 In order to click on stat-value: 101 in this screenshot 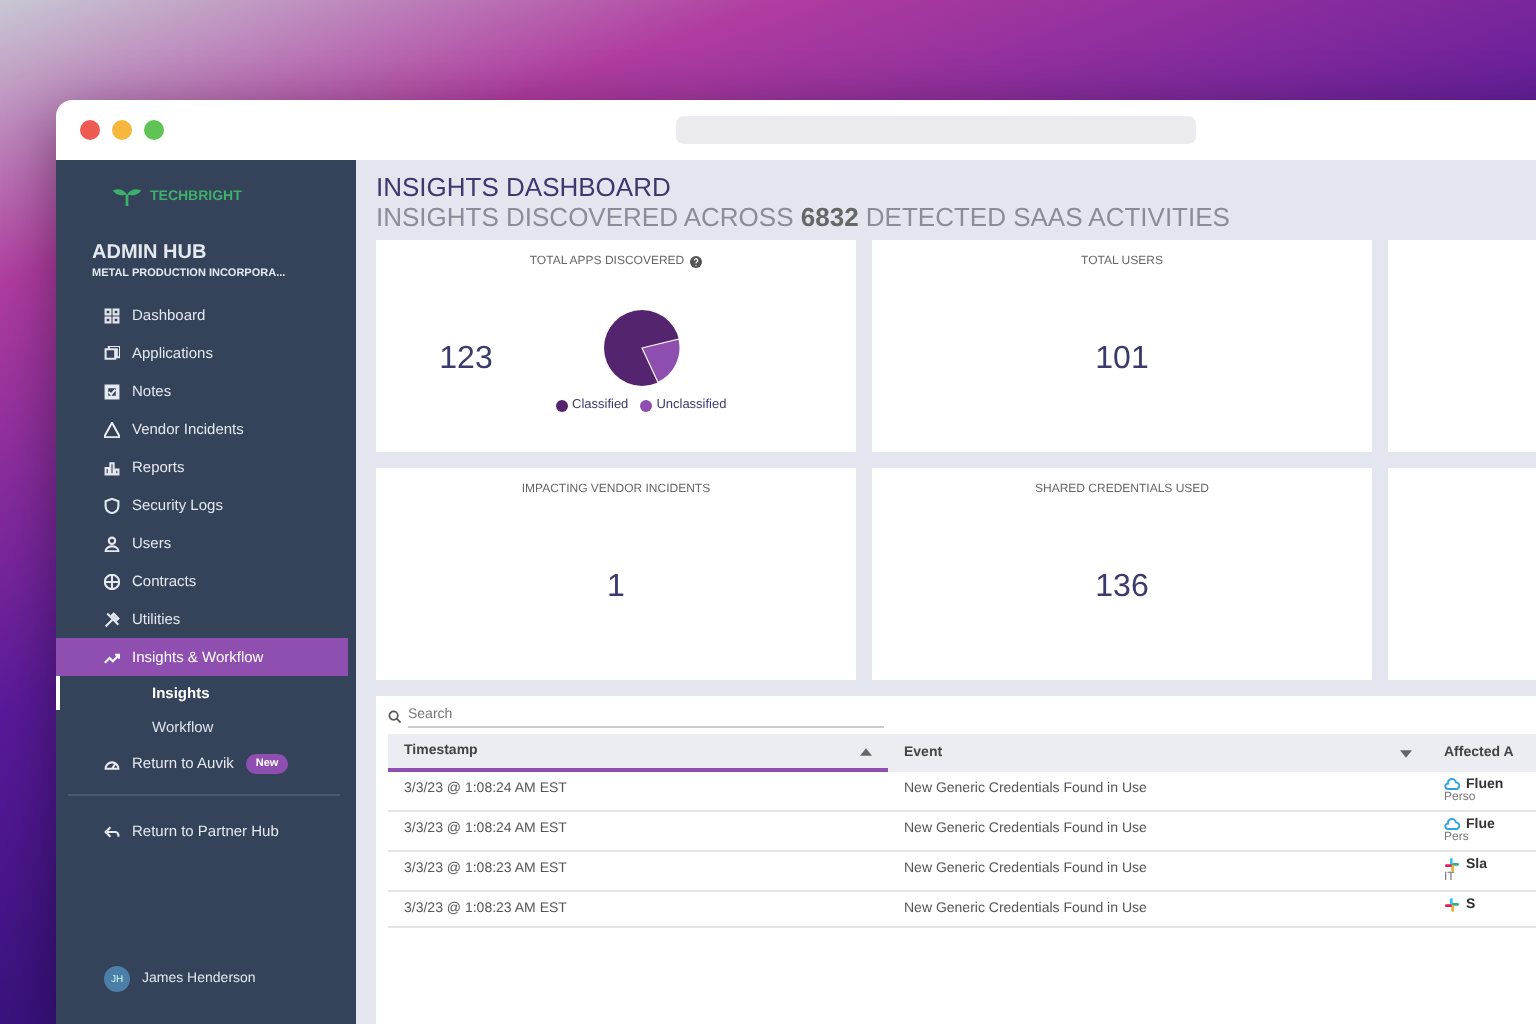, I will do `click(1122, 360)`.